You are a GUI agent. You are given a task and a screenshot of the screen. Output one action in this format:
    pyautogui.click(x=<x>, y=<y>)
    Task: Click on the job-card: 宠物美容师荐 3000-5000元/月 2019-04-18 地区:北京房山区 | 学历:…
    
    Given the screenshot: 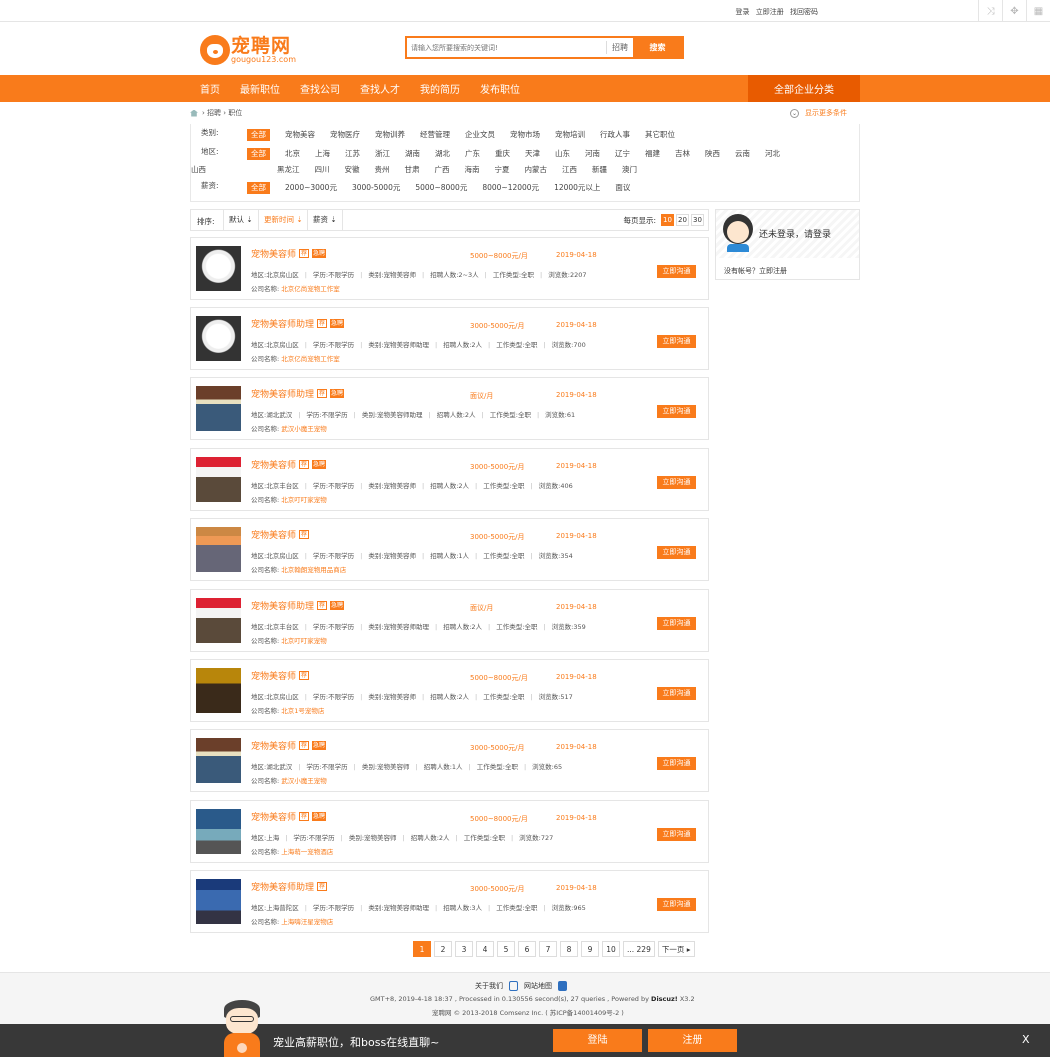 What is the action you would take?
    pyautogui.click(x=449, y=549)
    